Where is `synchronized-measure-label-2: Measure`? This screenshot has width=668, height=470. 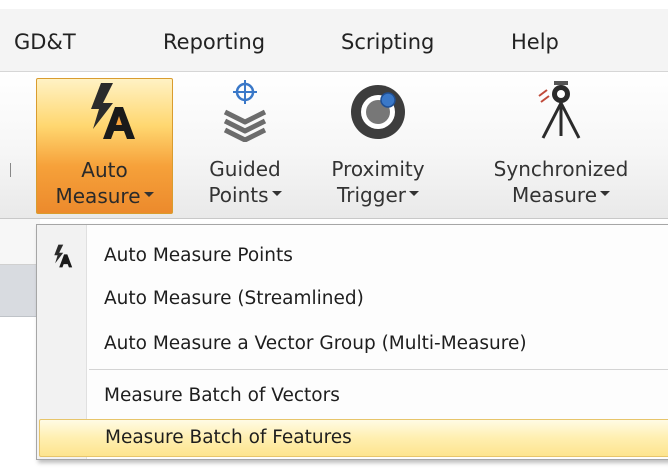 synchronized-measure-label-2: Measure is located at coordinates (561, 195).